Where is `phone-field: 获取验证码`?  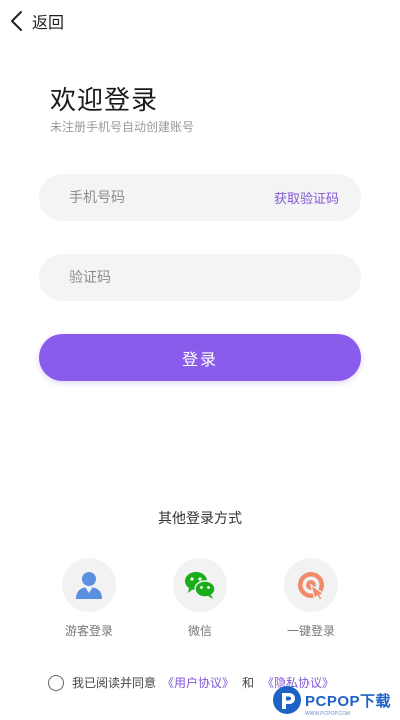 phone-field: 获取验证码 is located at coordinates (200, 197).